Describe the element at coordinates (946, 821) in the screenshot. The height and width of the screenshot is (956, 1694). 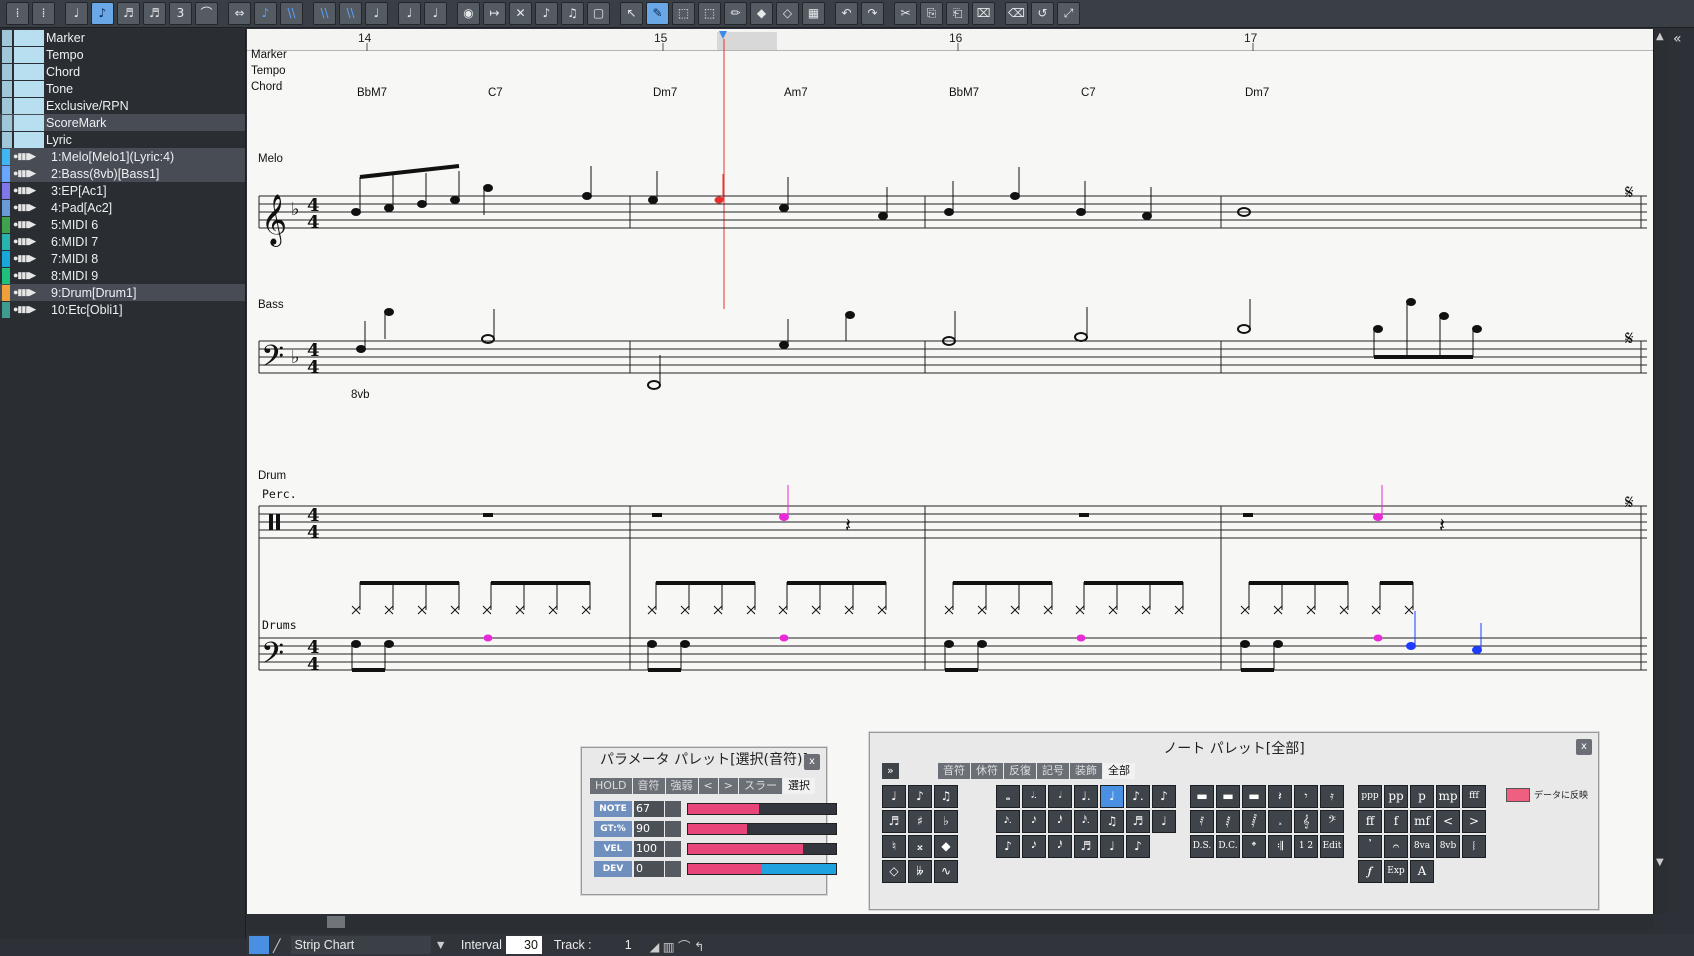
I see `palette-button: ♭` at that location.